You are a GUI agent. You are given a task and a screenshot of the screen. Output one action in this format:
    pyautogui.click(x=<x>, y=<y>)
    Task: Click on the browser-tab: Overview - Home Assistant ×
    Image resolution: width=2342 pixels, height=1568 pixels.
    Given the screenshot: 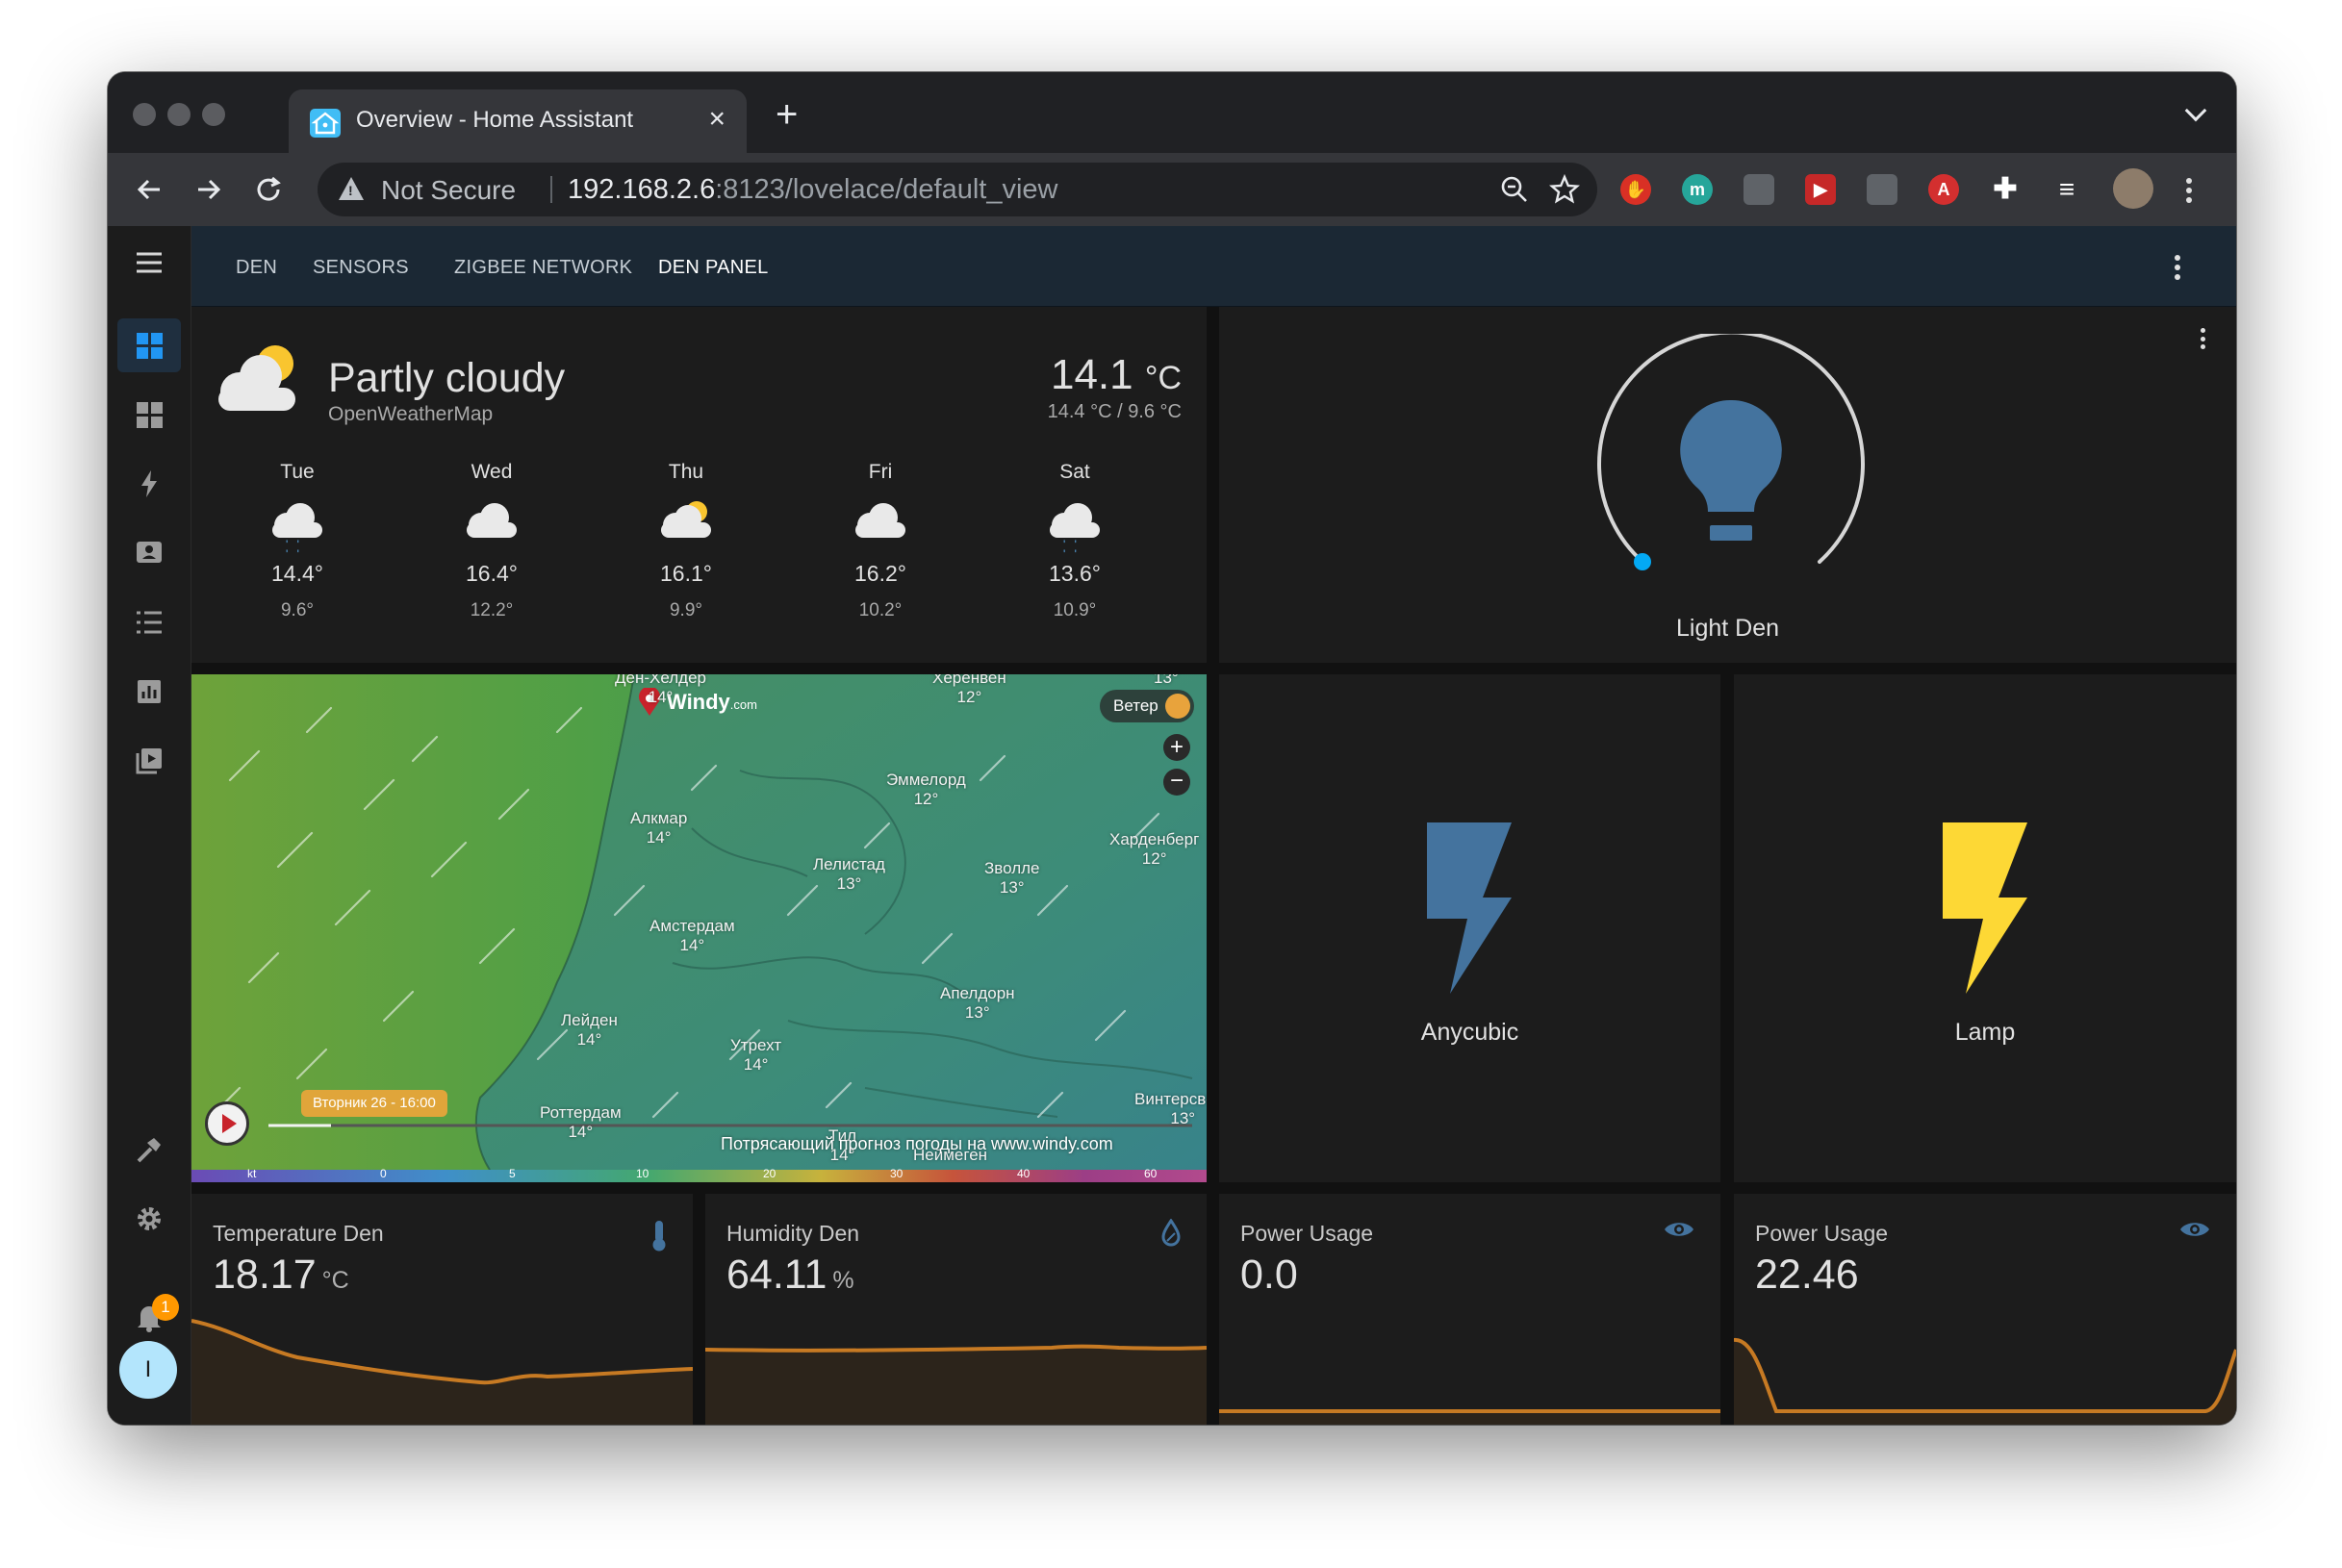 What is the action you would take?
    pyautogui.click(x=518, y=121)
    